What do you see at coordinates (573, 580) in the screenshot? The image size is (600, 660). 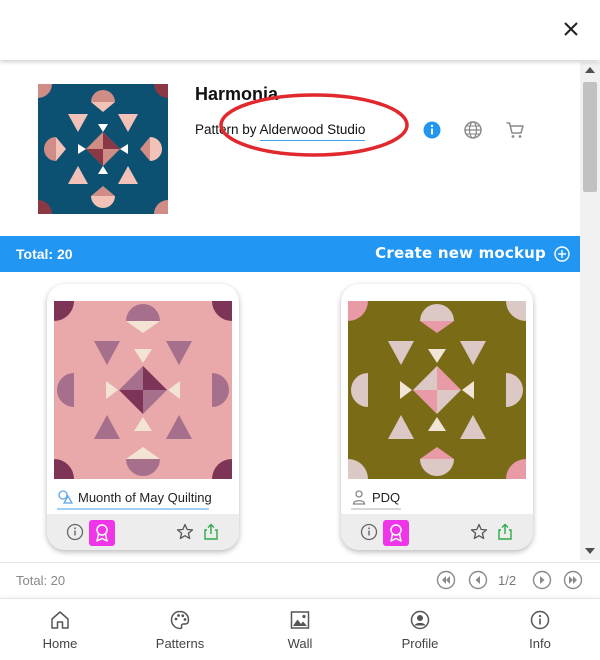 I see `last-page-icon` at bounding box center [573, 580].